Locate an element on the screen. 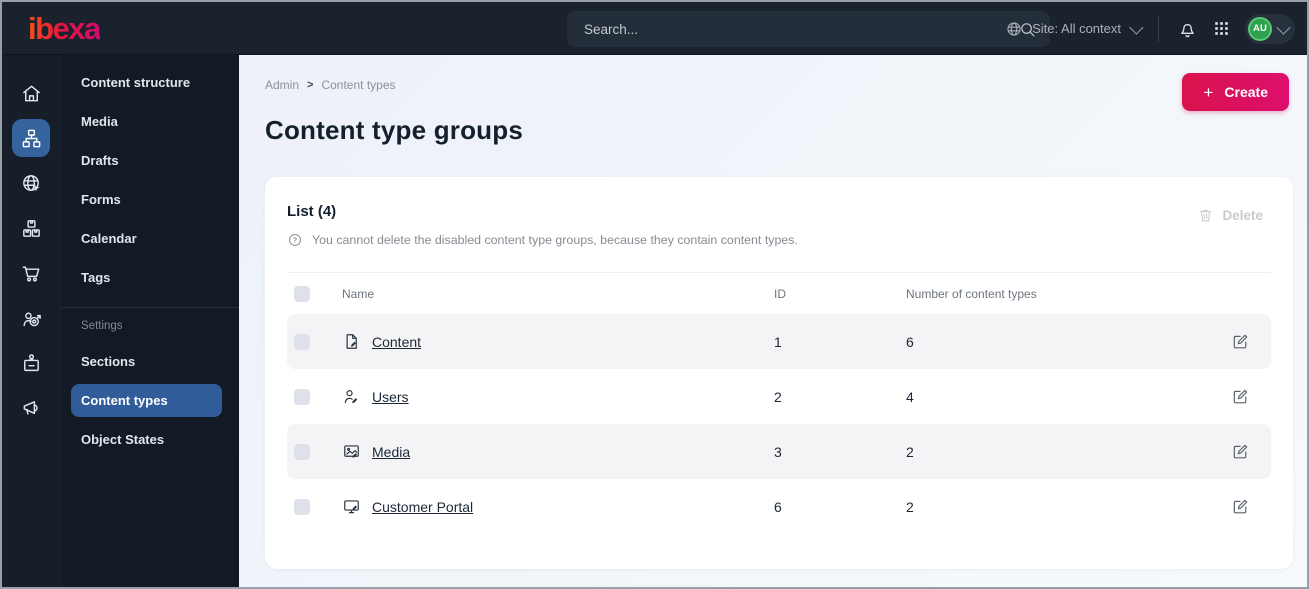 This screenshot has height=589, width=1309. globe-icon is located at coordinates (1014, 29).